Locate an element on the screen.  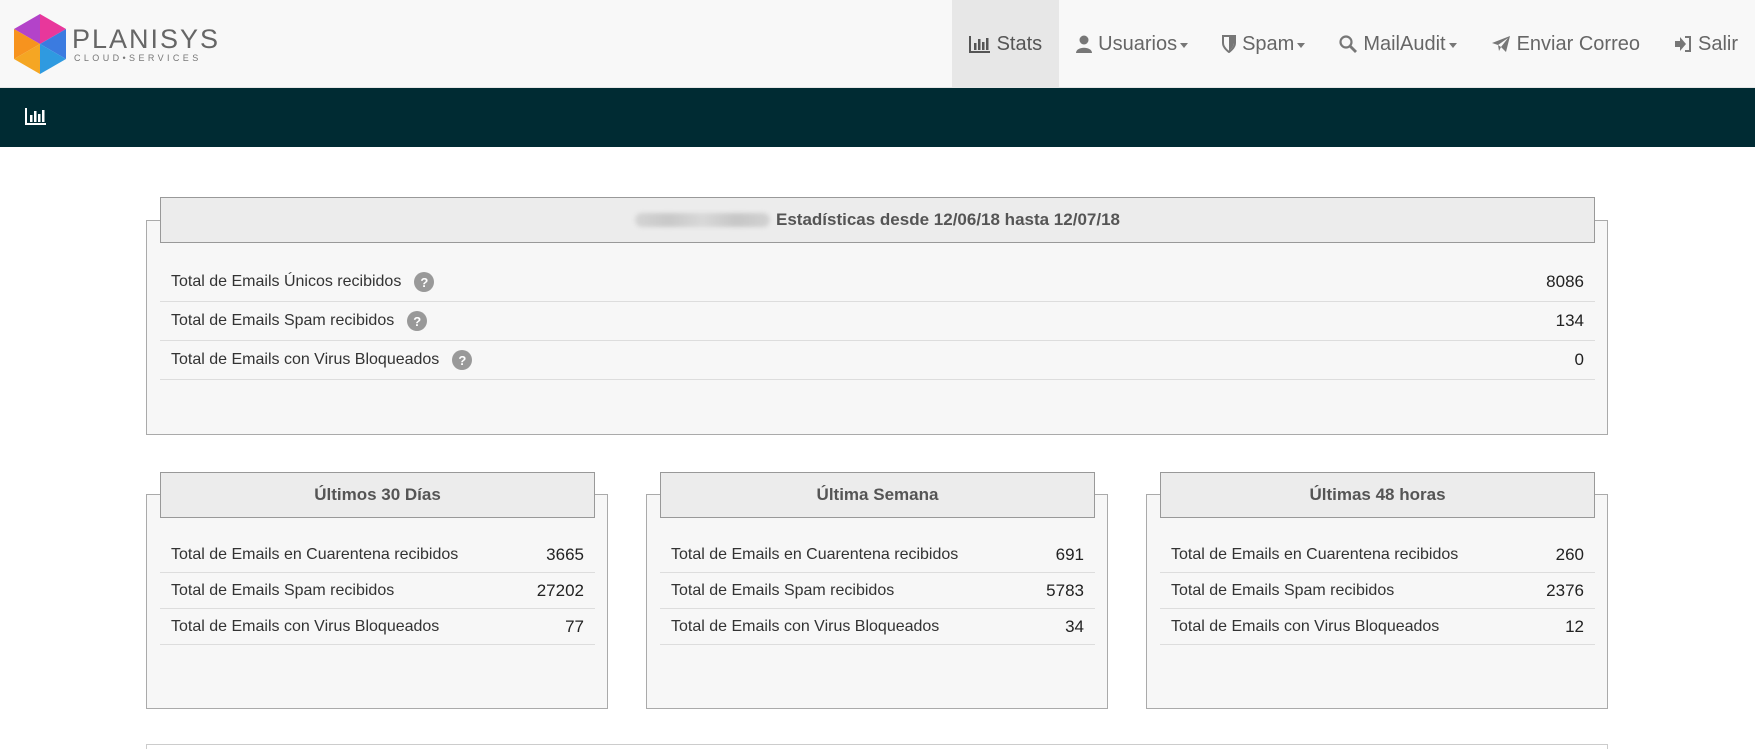
table-row: Total de Emails Spam recibidos 27202 is located at coordinates (377, 591).